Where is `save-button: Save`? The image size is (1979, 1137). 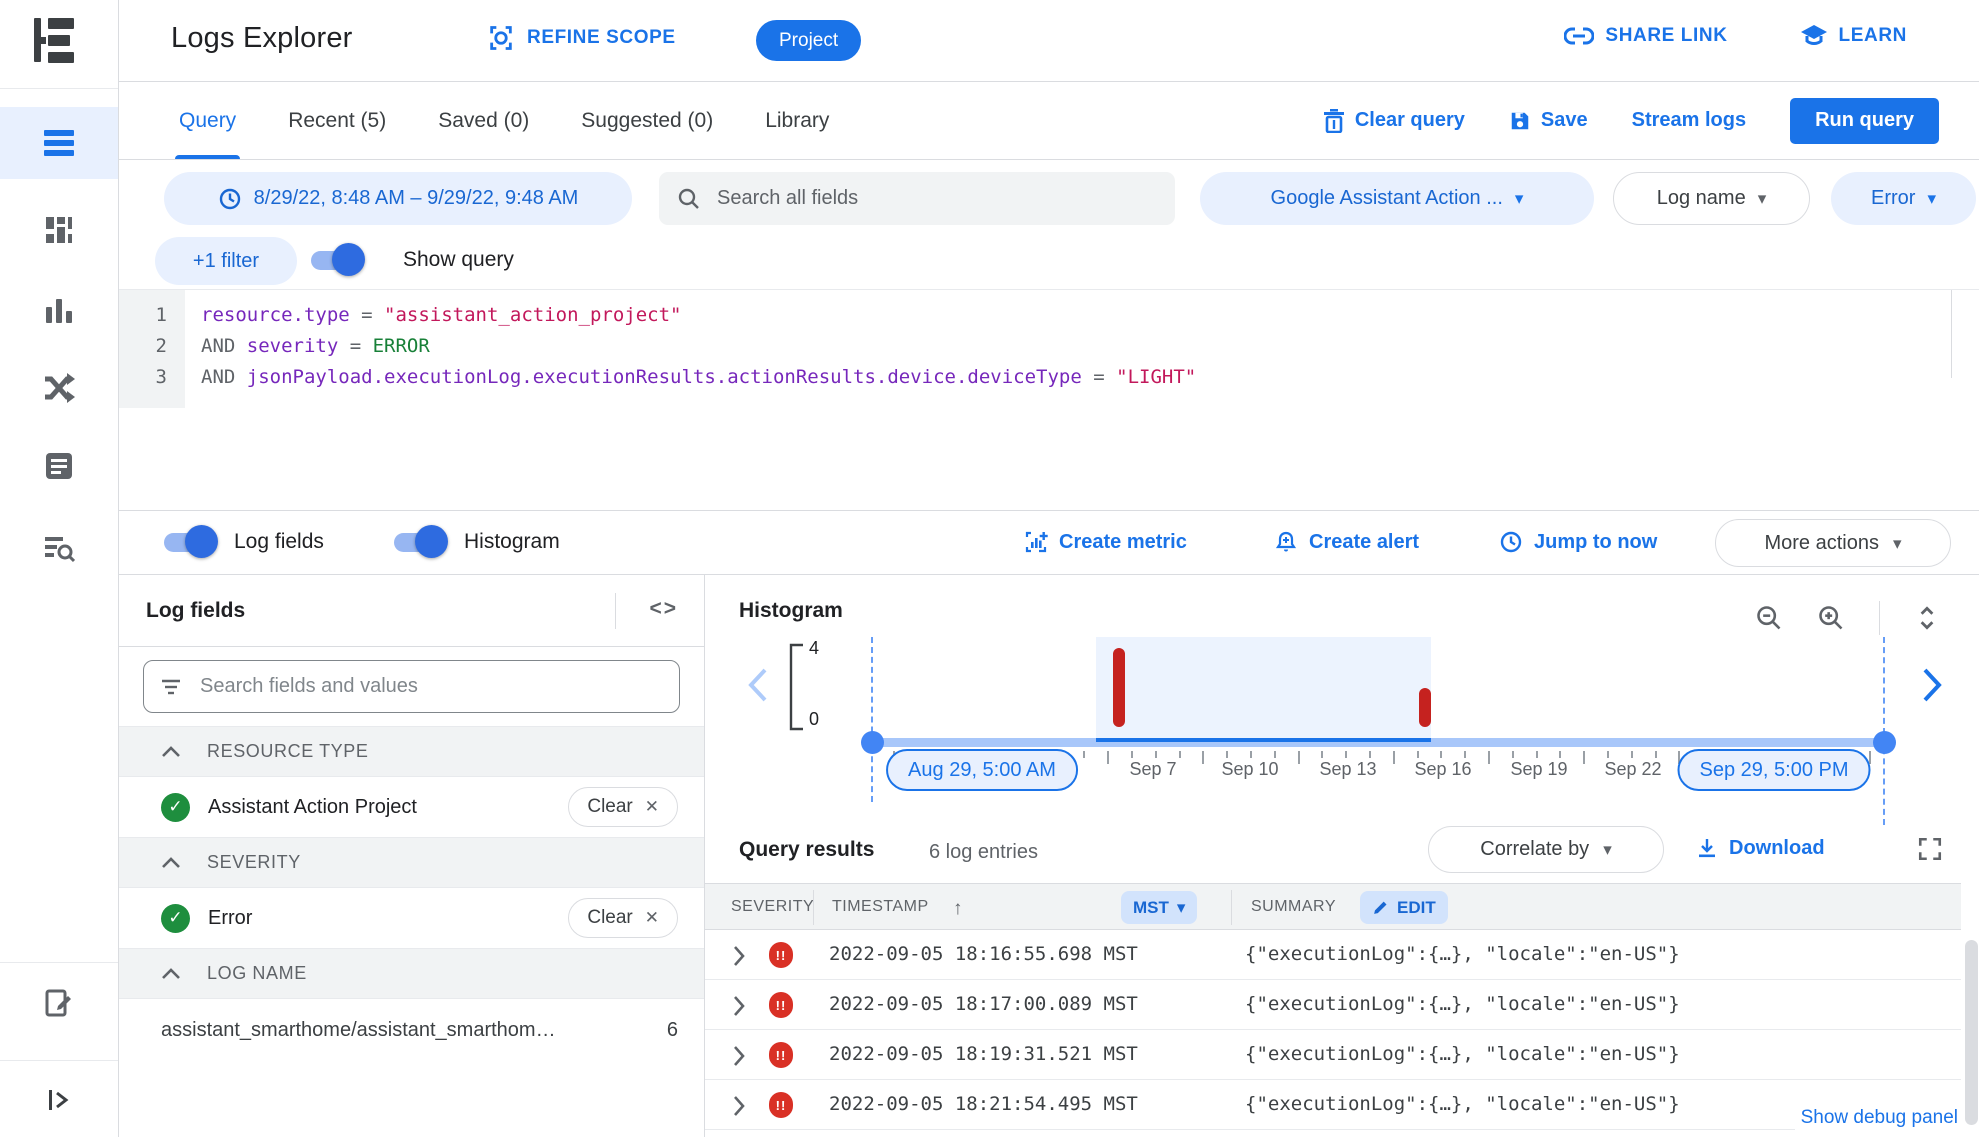 save-button: Save is located at coordinates (1548, 120).